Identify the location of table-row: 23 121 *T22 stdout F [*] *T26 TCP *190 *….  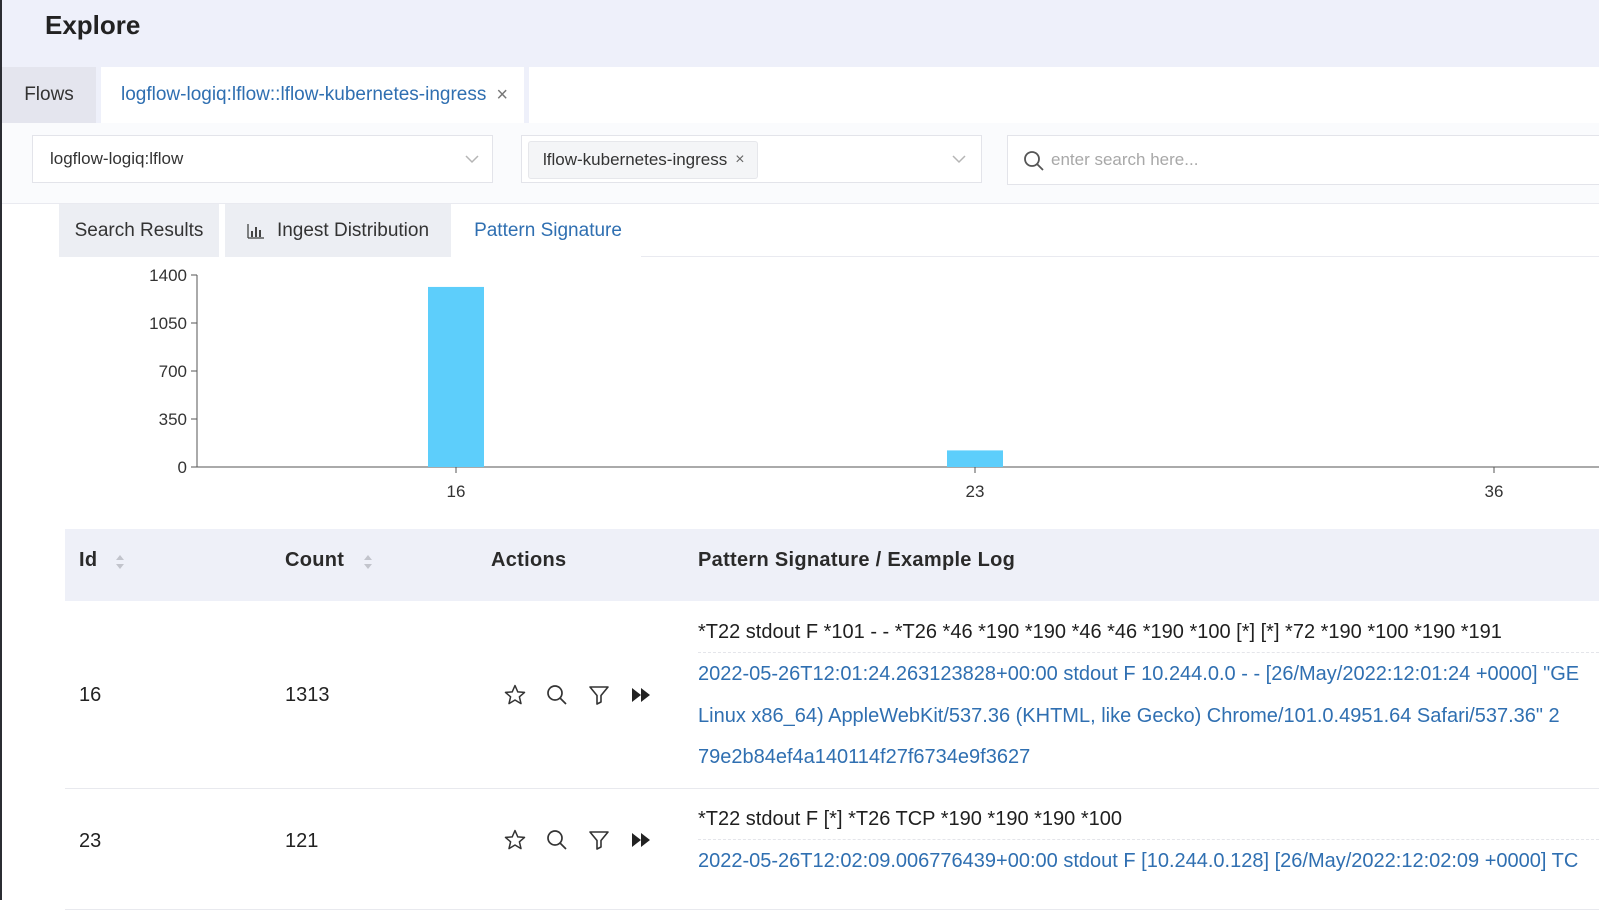
(832, 849).